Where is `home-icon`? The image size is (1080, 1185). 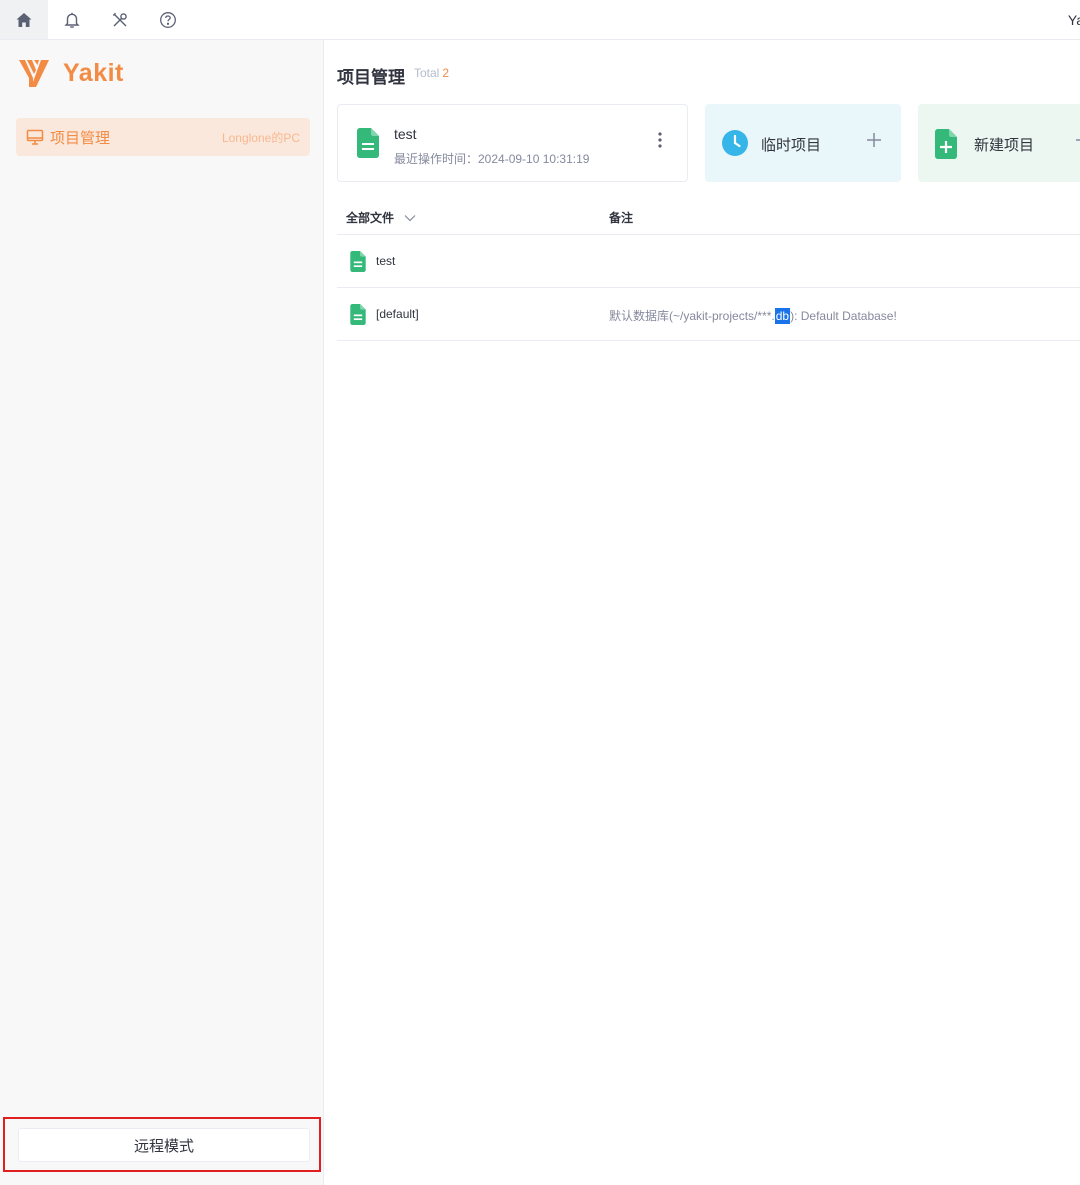
home-icon is located at coordinates (24, 19).